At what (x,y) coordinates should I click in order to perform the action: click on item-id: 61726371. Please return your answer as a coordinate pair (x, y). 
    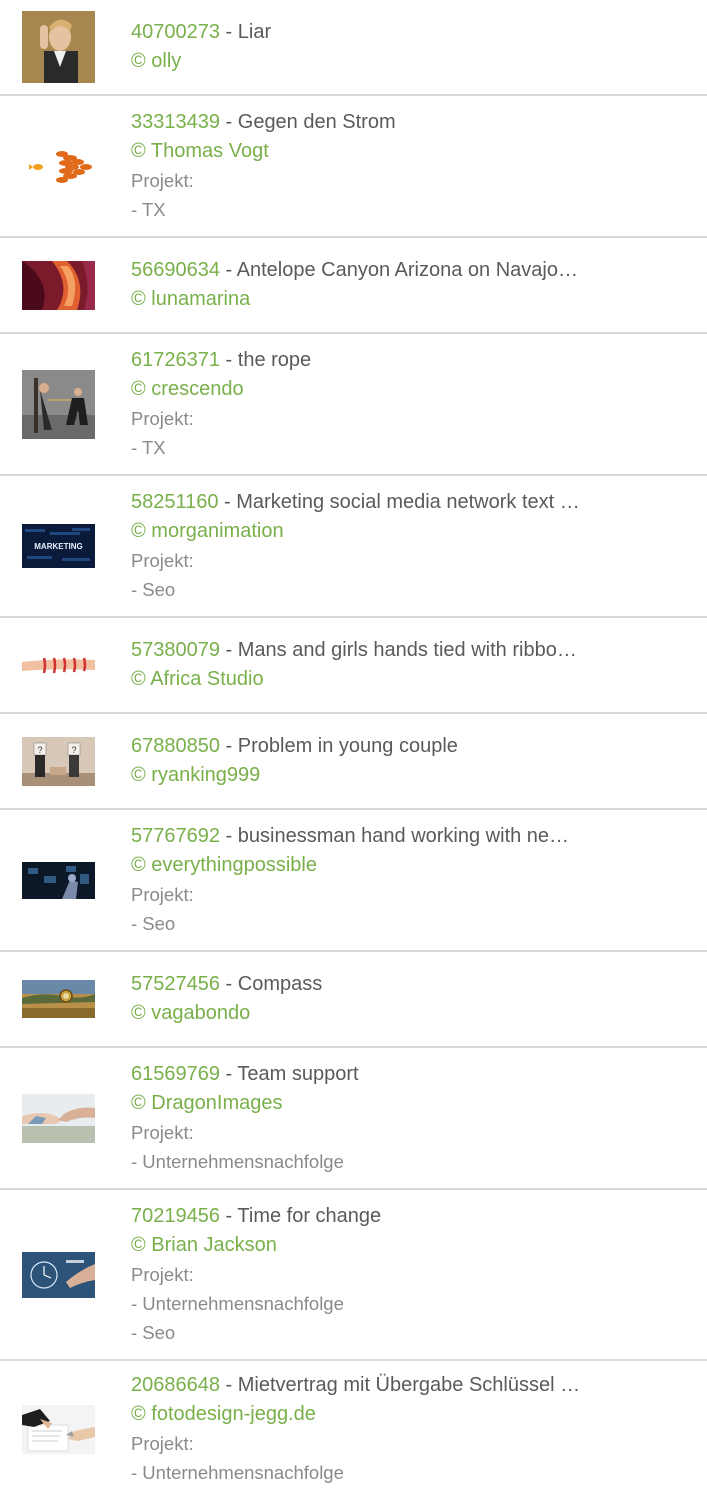
    Looking at the image, I should click on (175, 360).